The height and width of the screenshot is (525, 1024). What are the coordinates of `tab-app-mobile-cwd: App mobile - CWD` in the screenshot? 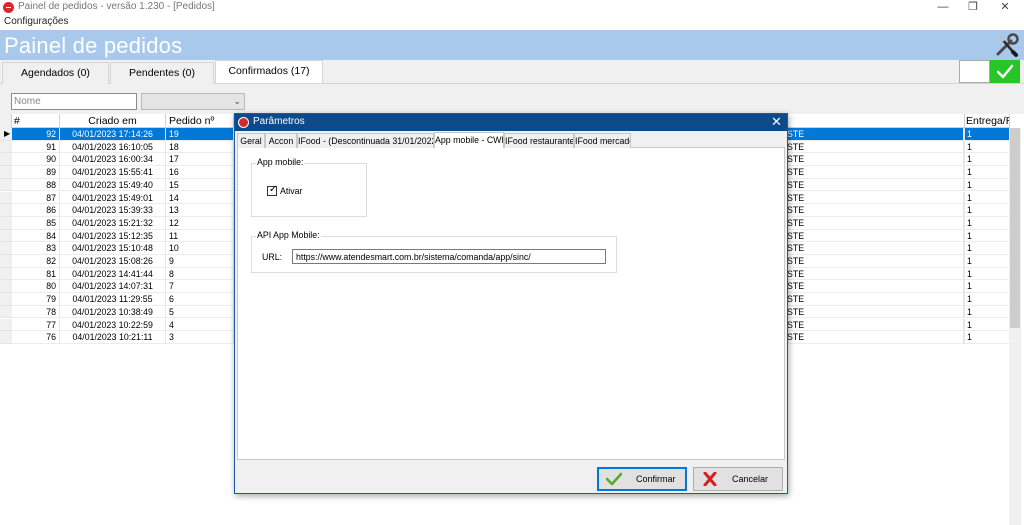 It's located at (469, 140).